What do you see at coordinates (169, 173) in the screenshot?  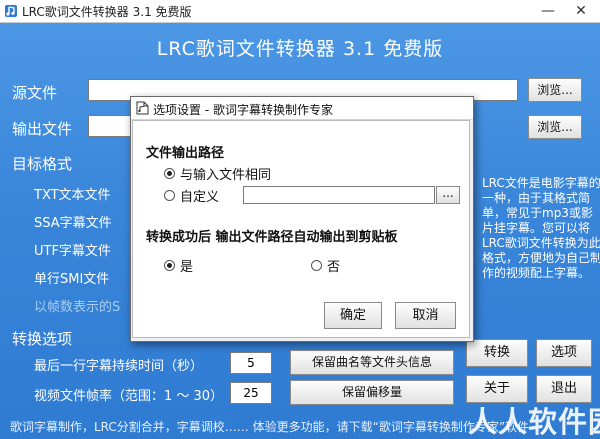 I see `same-as-input-radio` at bounding box center [169, 173].